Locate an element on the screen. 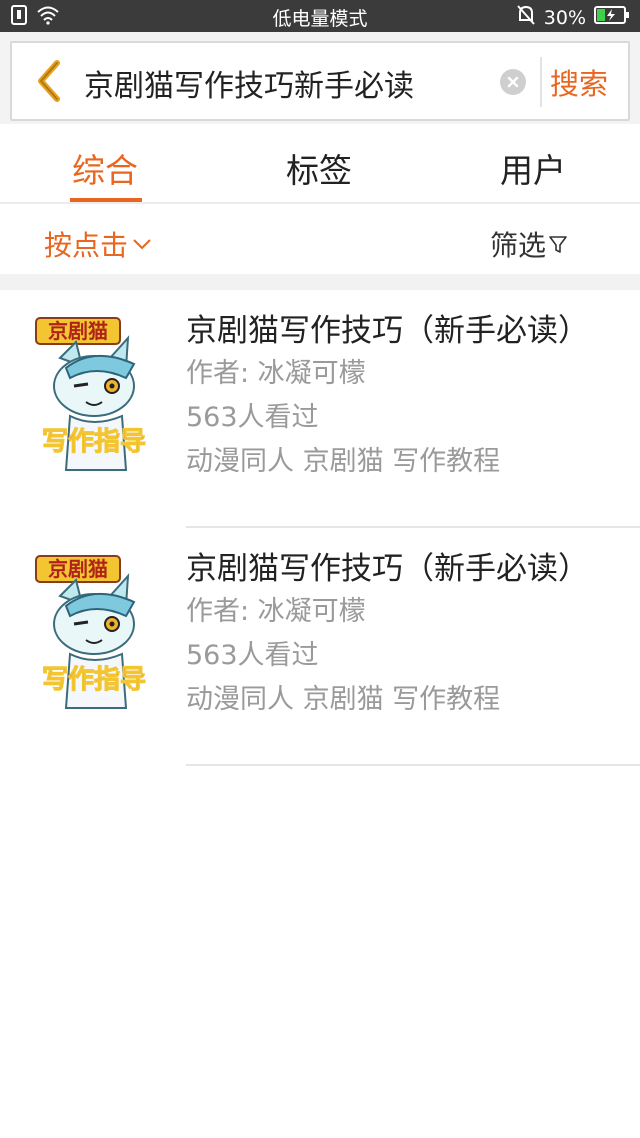 The image size is (640, 1138). active-tab-indicator is located at coordinates (106, 200).